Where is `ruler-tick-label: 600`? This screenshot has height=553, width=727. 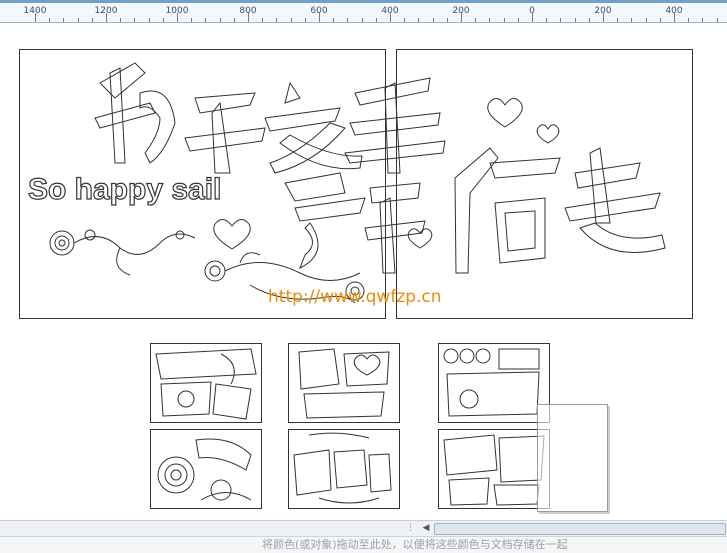 ruler-tick-label: 600 is located at coordinates (319, 11).